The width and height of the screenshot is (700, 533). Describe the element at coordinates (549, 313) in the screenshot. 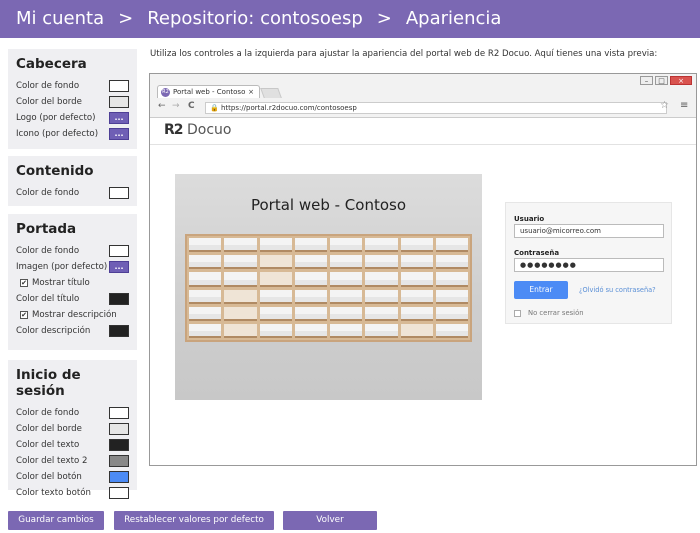

I see `remember-me: No cerrar sesión` at that location.